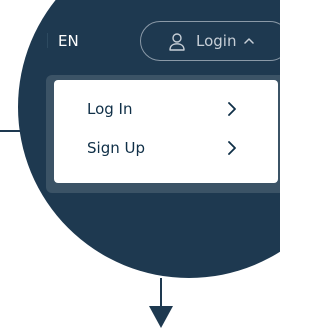 The image size is (320, 334). Describe the element at coordinates (166, 109) in the screenshot. I see `menu-item-log-in: Log In` at that location.